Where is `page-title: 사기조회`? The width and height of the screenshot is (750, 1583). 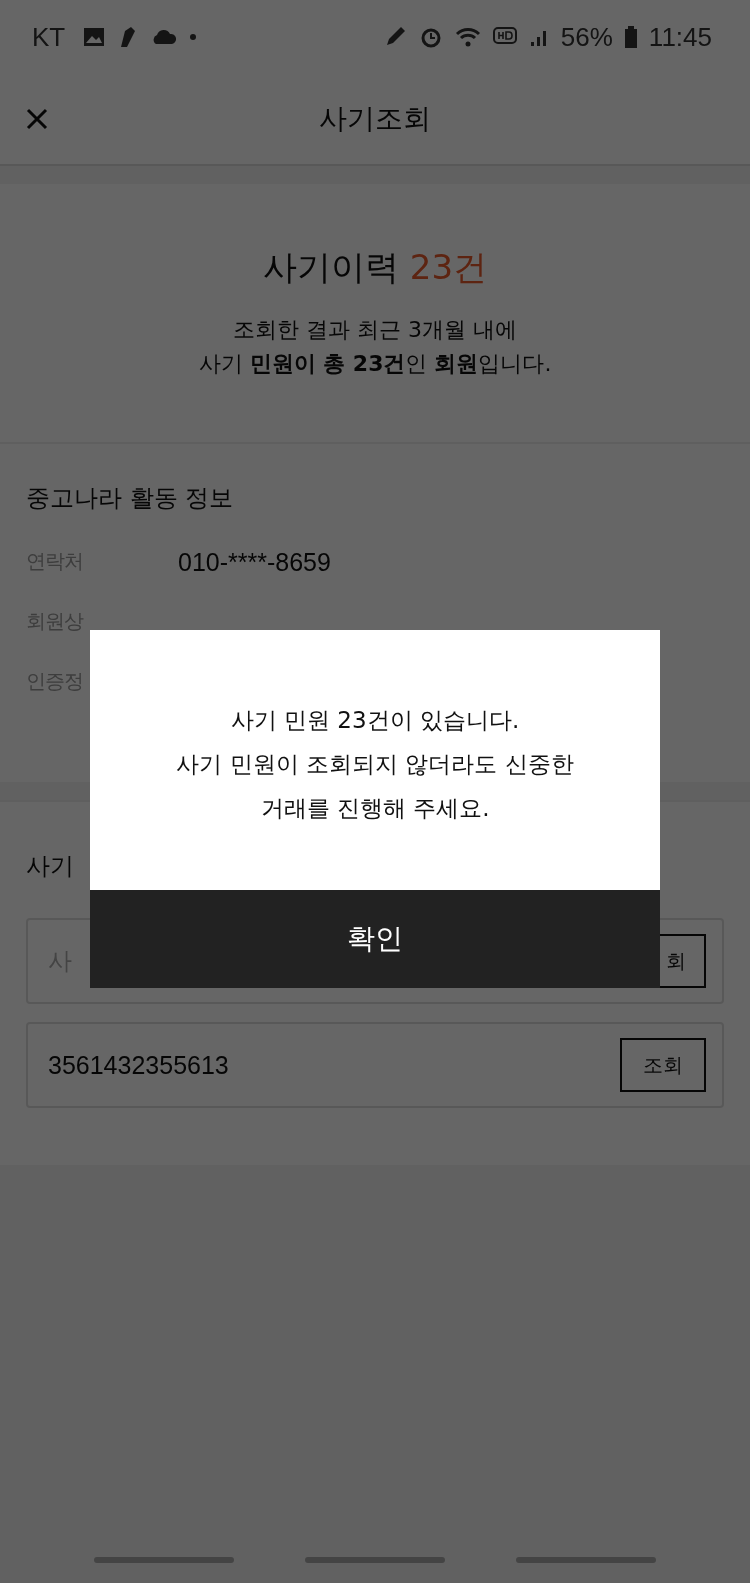 page-title: 사기조회 is located at coordinates (375, 119).